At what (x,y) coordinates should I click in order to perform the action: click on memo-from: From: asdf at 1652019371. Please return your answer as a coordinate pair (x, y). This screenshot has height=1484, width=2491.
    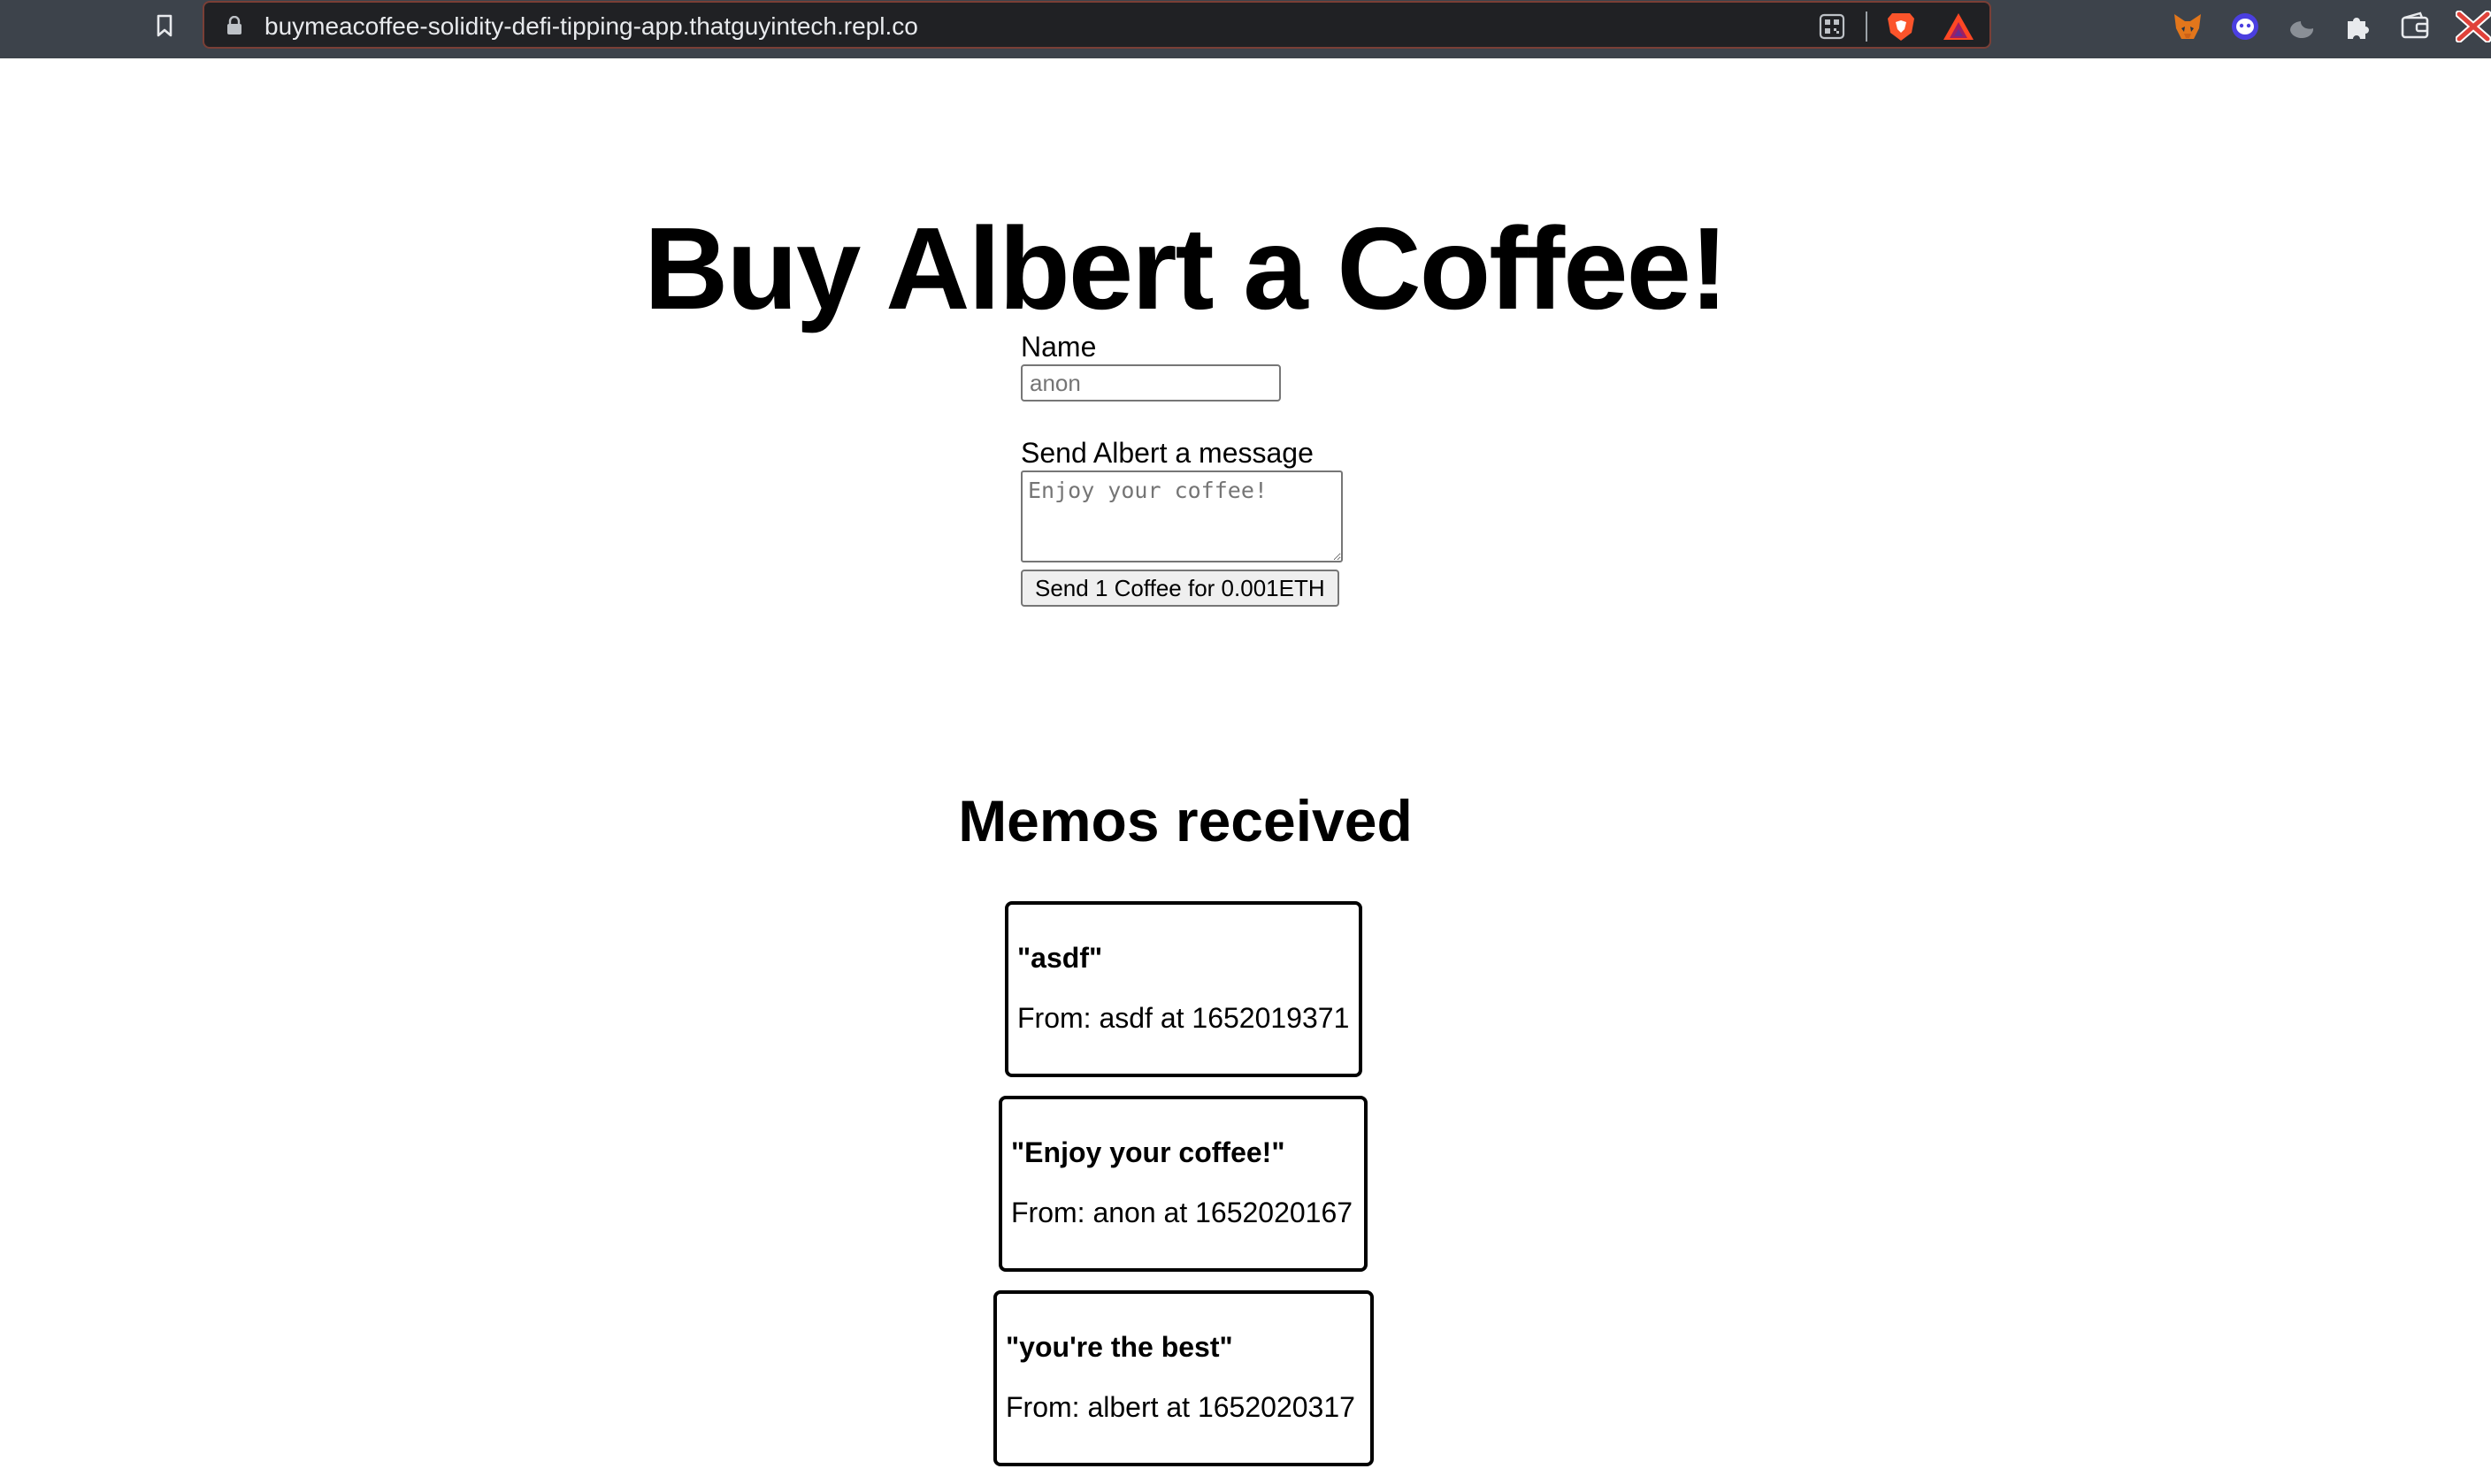
    Looking at the image, I should click on (1183, 1018).